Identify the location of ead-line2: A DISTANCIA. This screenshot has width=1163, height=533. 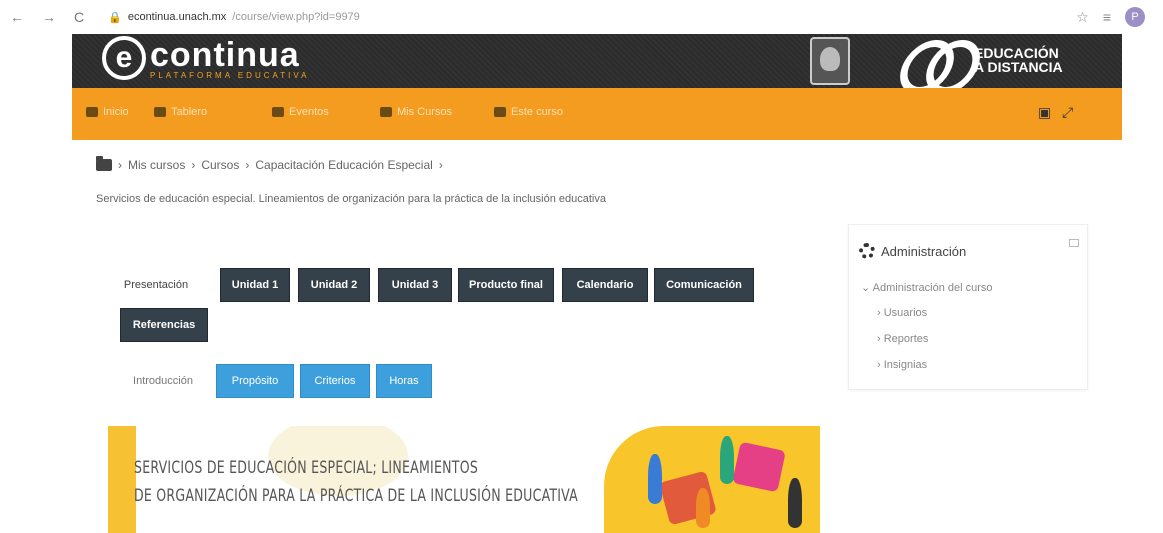
(1018, 67).